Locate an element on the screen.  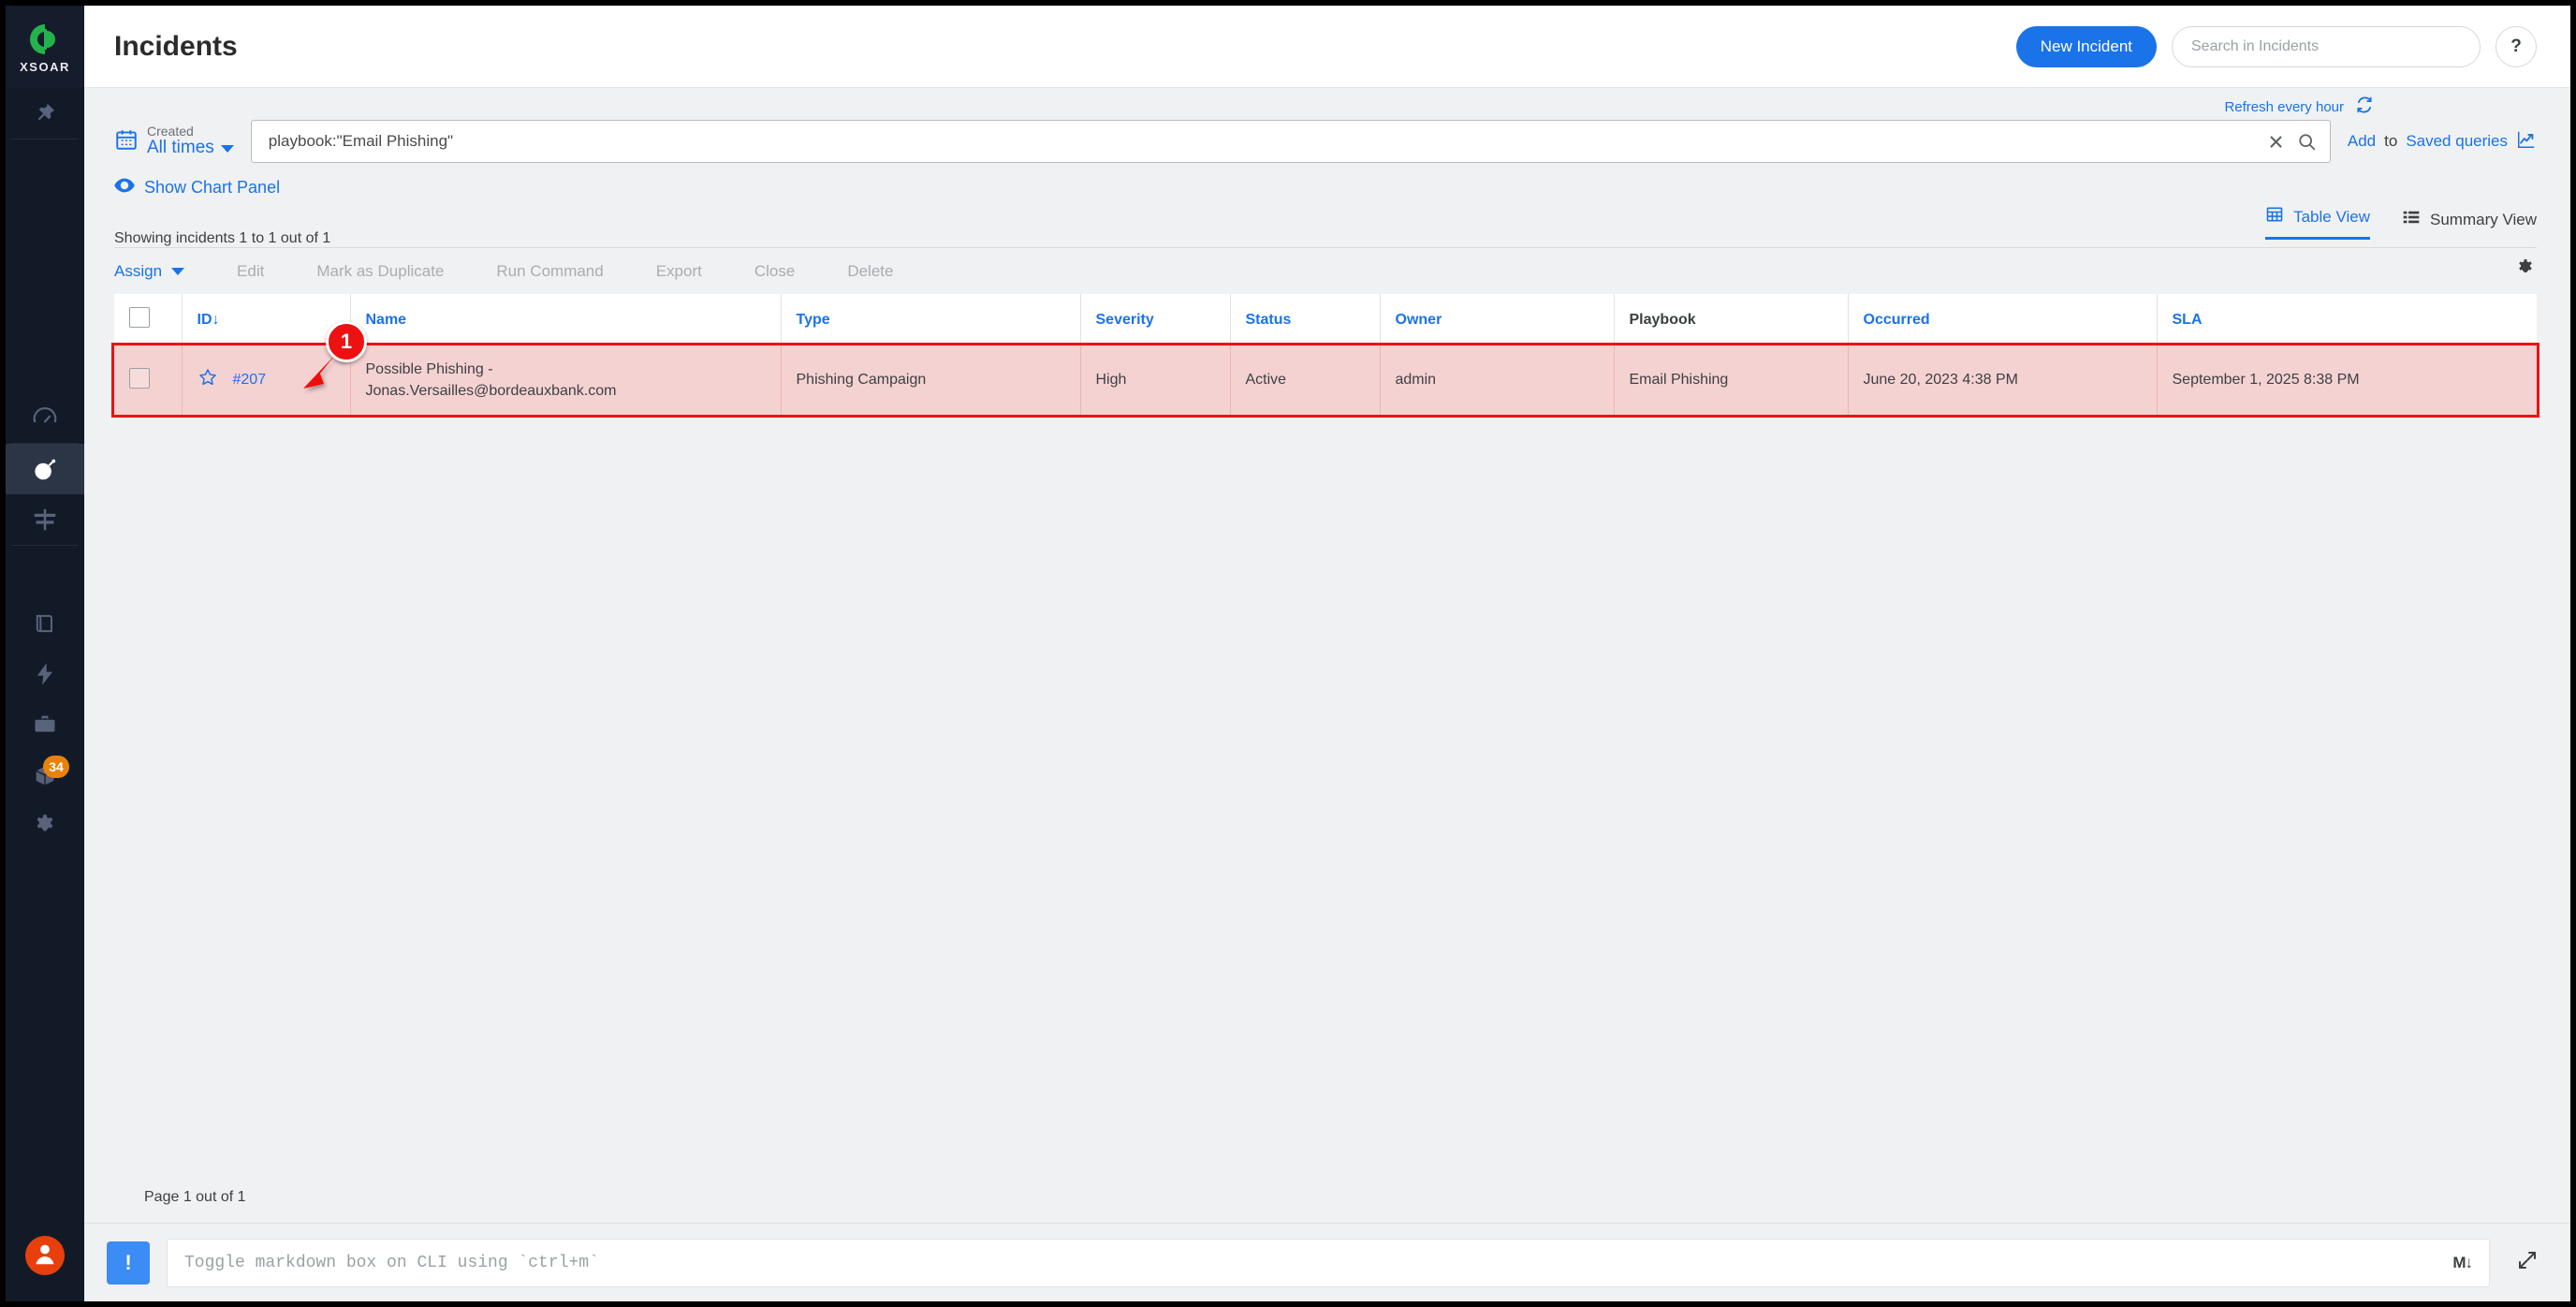
row-select-cell is located at coordinates (148, 380).